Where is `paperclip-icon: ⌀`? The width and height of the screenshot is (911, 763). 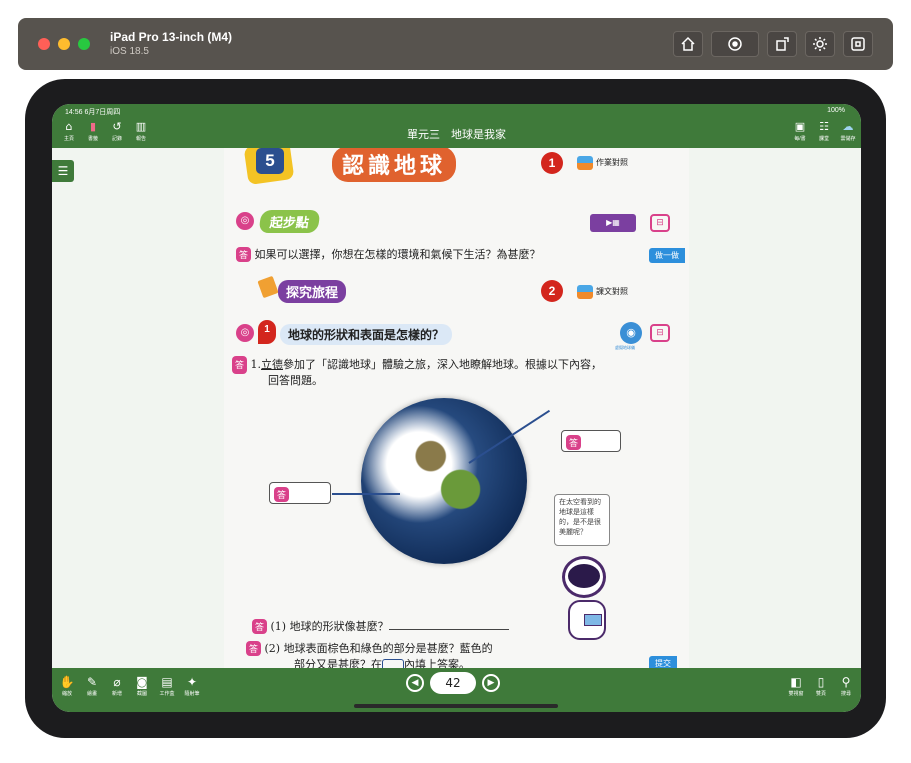 paperclip-icon: ⌀ is located at coordinates (117, 682).